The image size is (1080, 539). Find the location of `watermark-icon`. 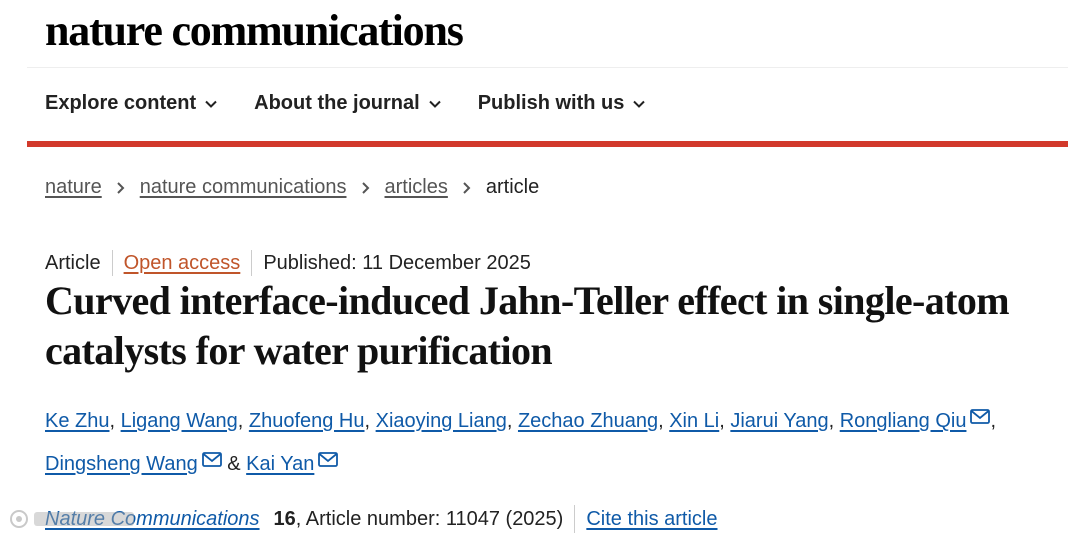

watermark-icon is located at coordinates (72, 519).